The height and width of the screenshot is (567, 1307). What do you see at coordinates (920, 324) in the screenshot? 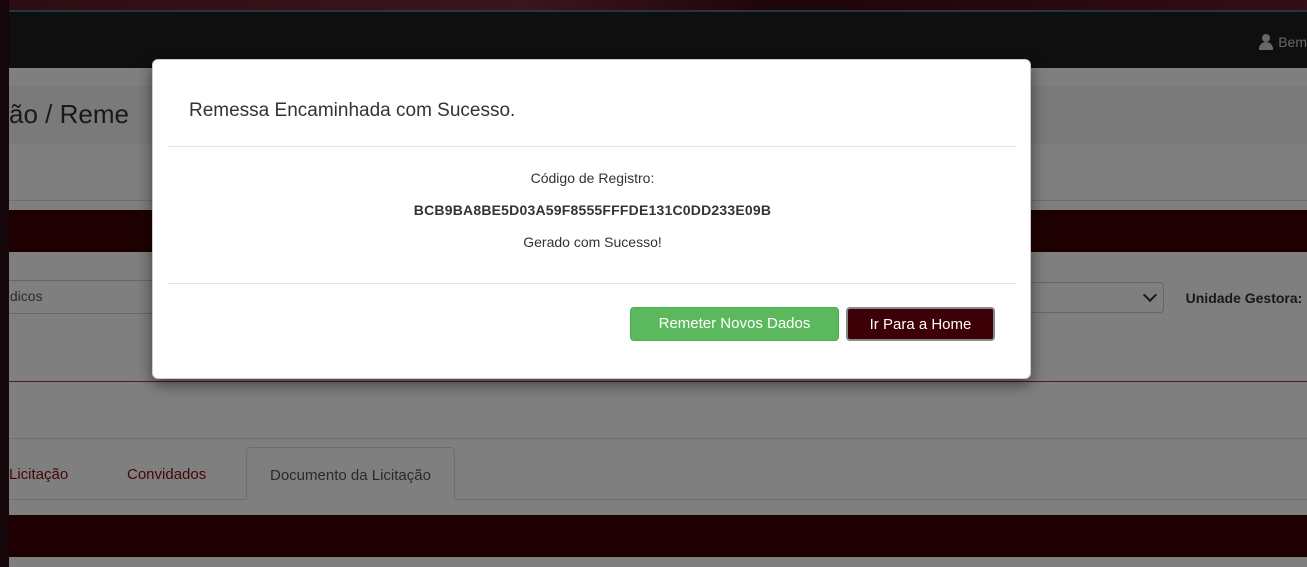
I see `go-home-button: Ir Para a Home` at bounding box center [920, 324].